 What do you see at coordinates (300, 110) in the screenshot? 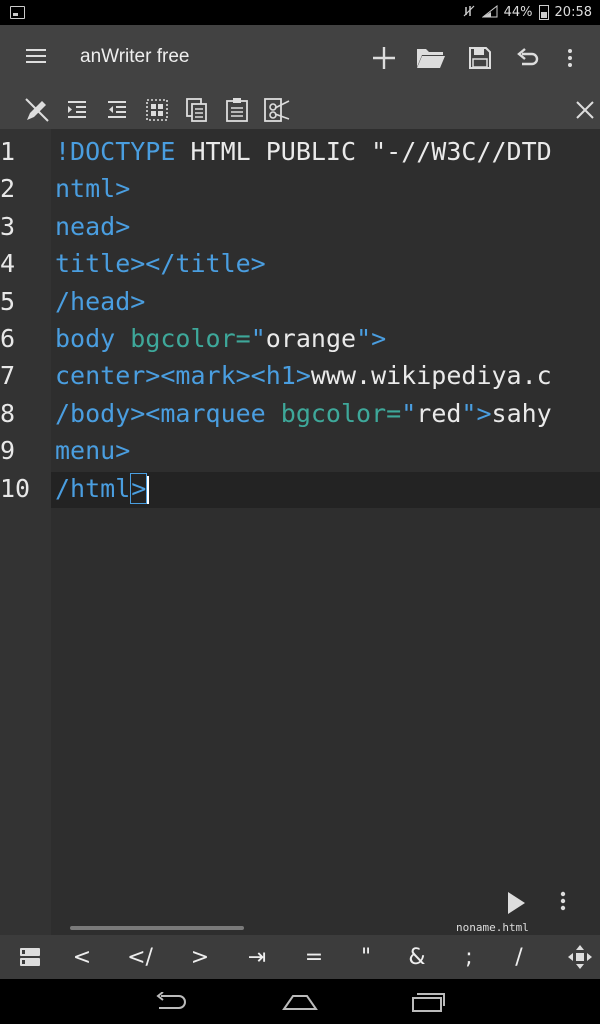
I see `edit-toolbar` at bounding box center [300, 110].